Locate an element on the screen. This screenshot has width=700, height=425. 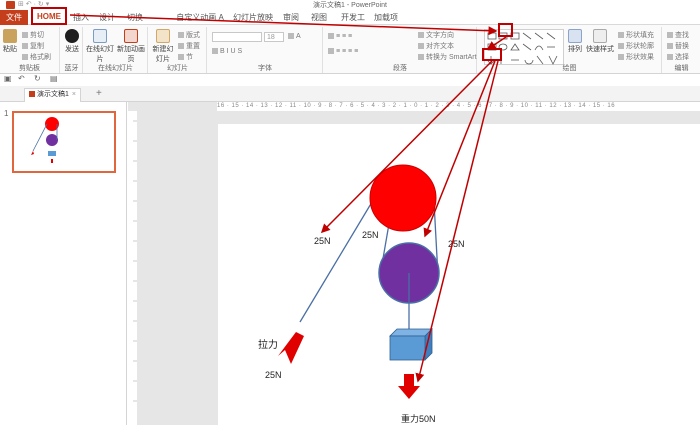
reset-button: 重置 is located at coordinates (189, 46).